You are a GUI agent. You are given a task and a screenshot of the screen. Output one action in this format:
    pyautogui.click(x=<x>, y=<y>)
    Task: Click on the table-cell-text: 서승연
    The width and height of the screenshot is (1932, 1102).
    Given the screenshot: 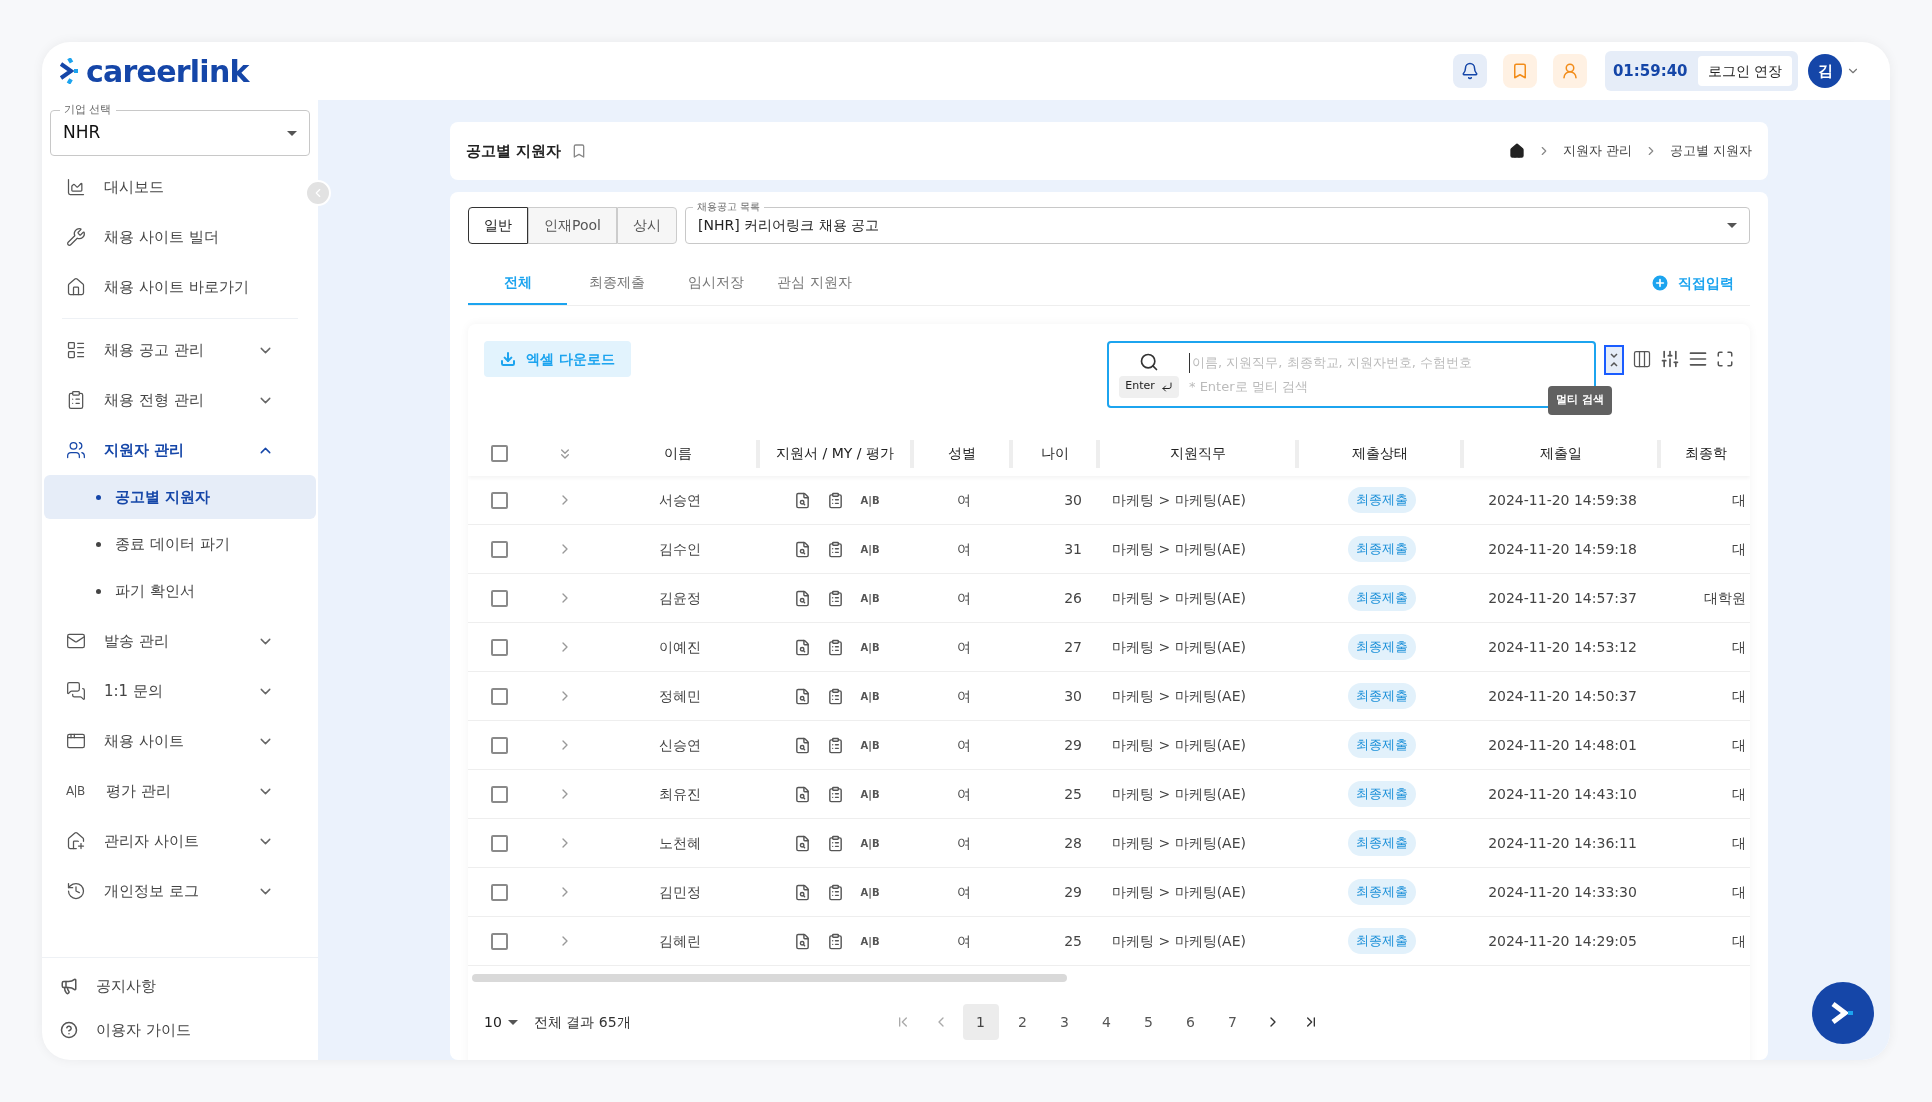 What is the action you would take?
    pyautogui.click(x=680, y=500)
    